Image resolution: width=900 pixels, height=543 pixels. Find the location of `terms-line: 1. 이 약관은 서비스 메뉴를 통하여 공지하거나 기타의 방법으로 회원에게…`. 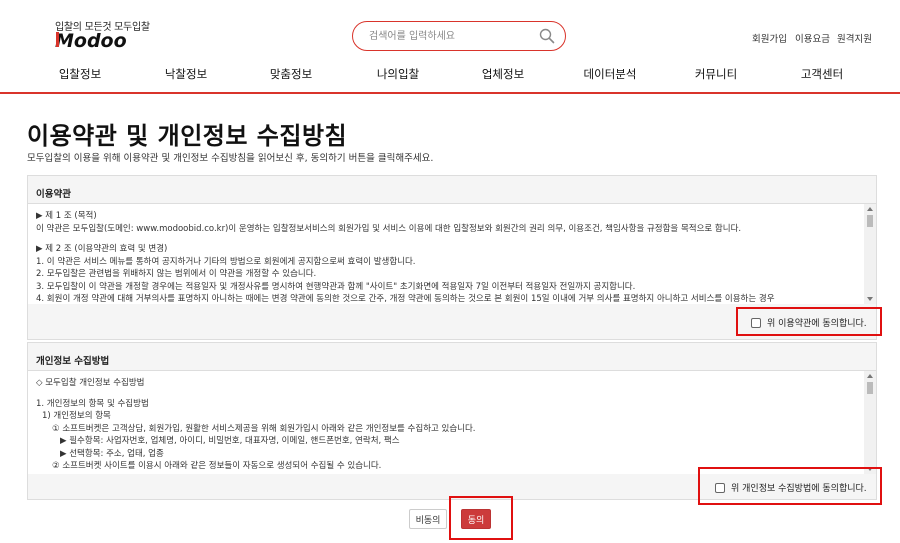

terms-line: 1. 이 약관은 서비스 메뉴를 통하여 공지하거나 기타의 방법으로 회원에게… is located at coordinates (226, 261).